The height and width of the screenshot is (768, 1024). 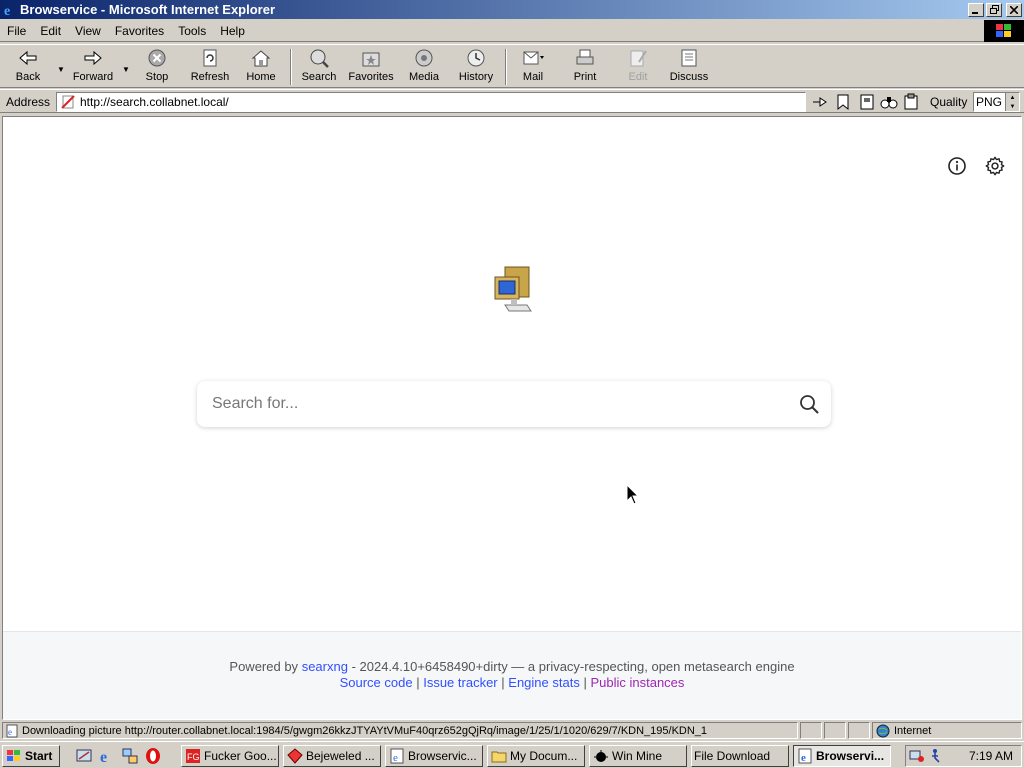 What do you see at coordinates (139, 31) in the screenshot?
I see `menu-favorites: Favorites` at bounding box center [139, 31].